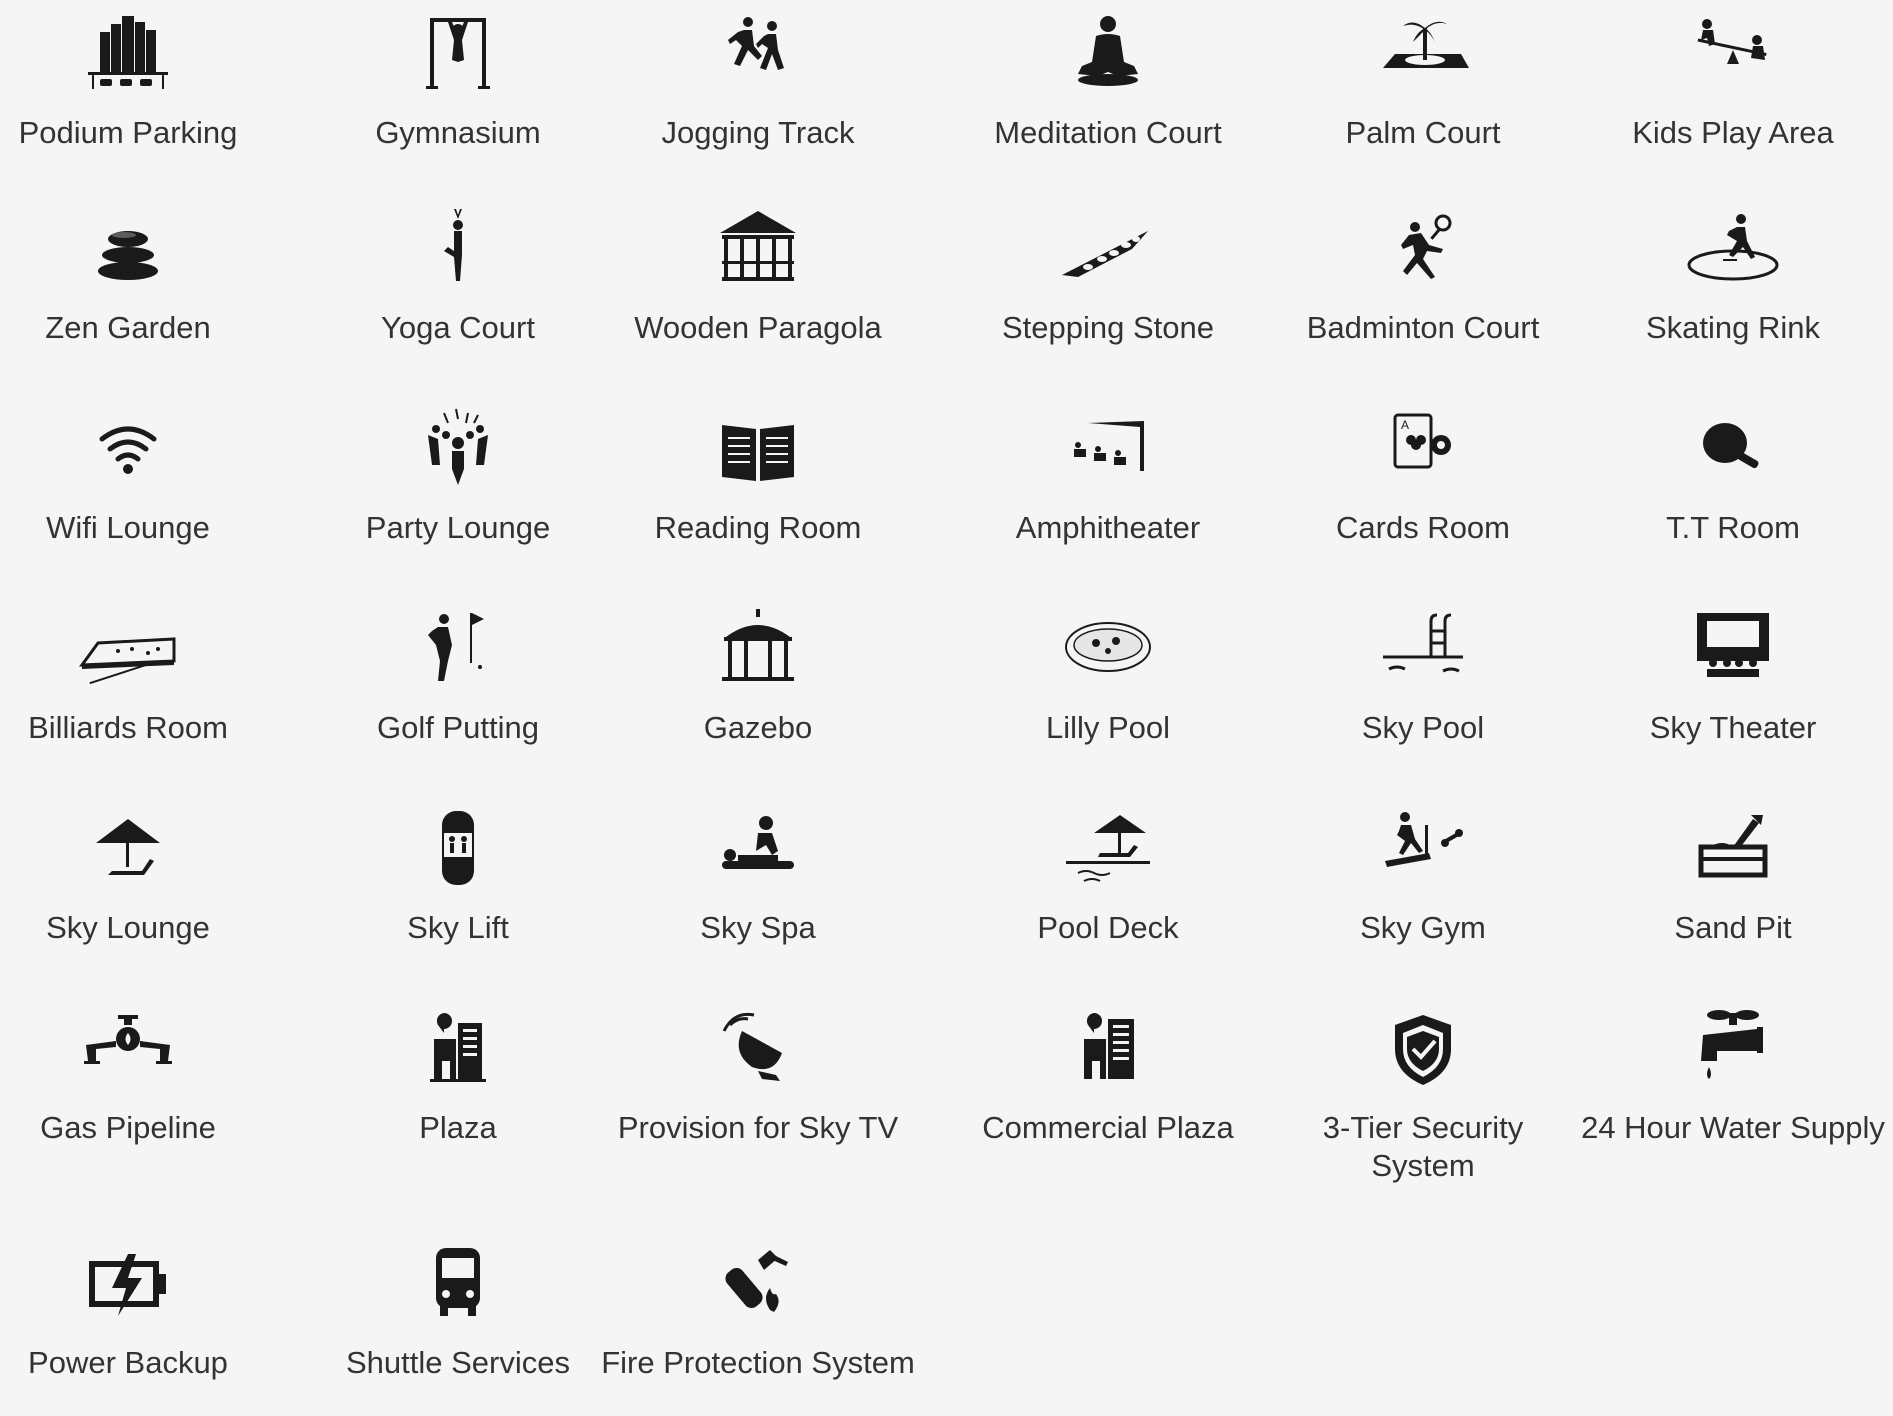 The height and width of the screenshot is (1416, 1893). I want to click on amenity-label: Amphitheater, so click(1108, 527).